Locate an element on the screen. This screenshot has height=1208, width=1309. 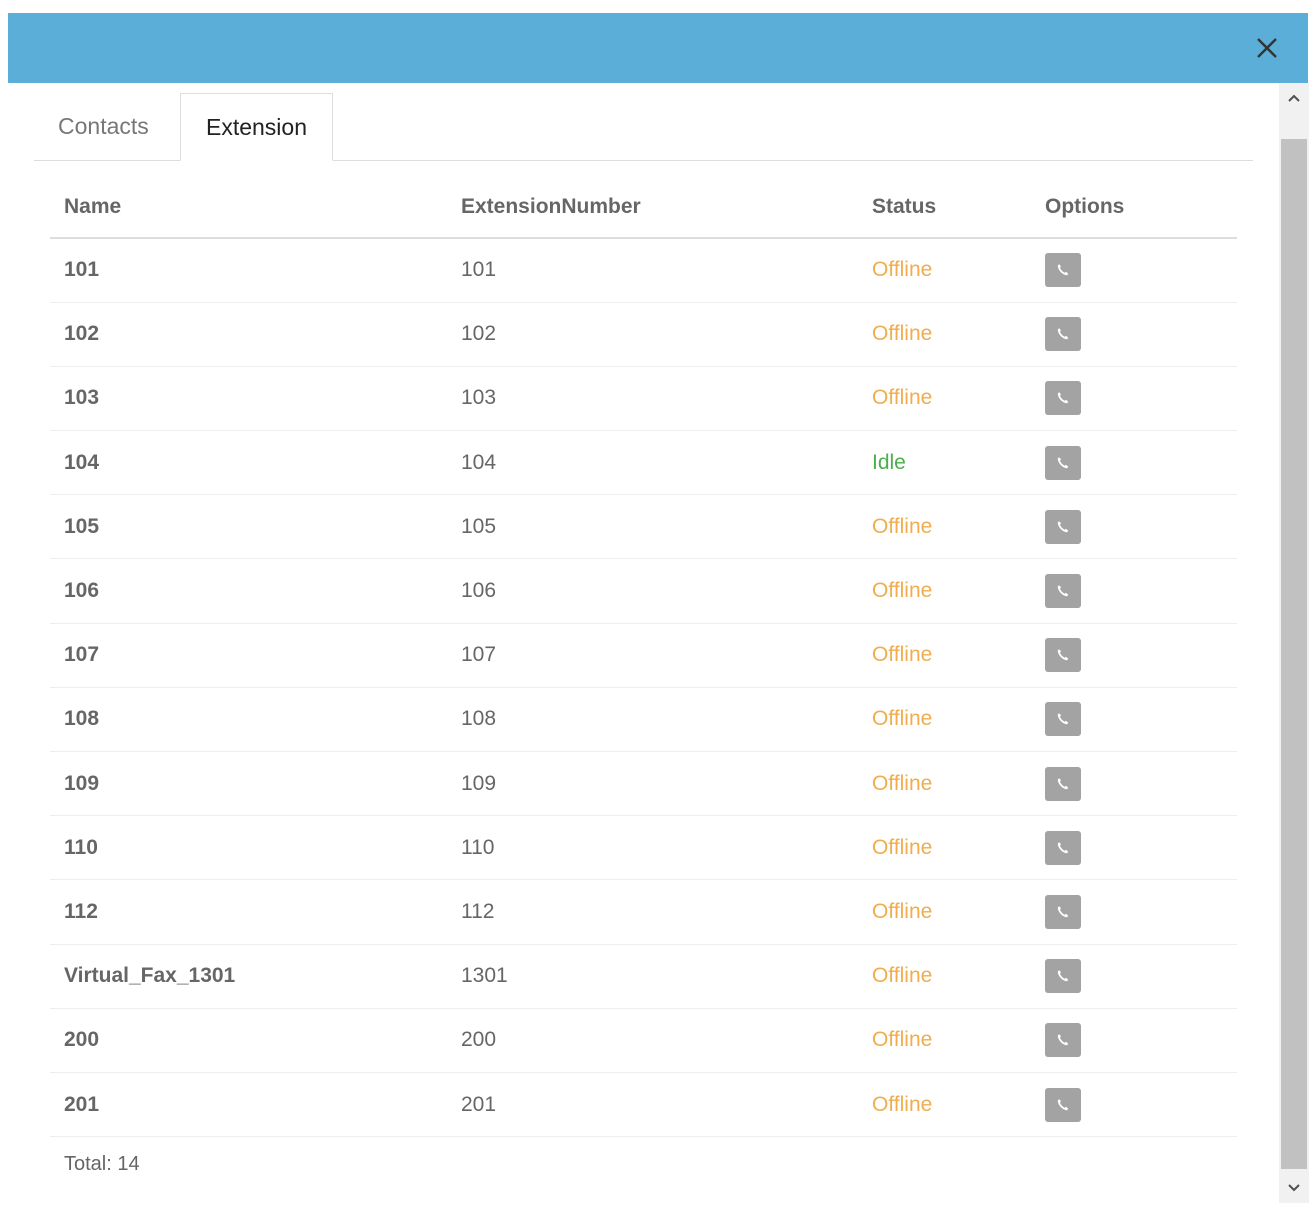
cell-name: 103 is located at coordinates (248, 399).